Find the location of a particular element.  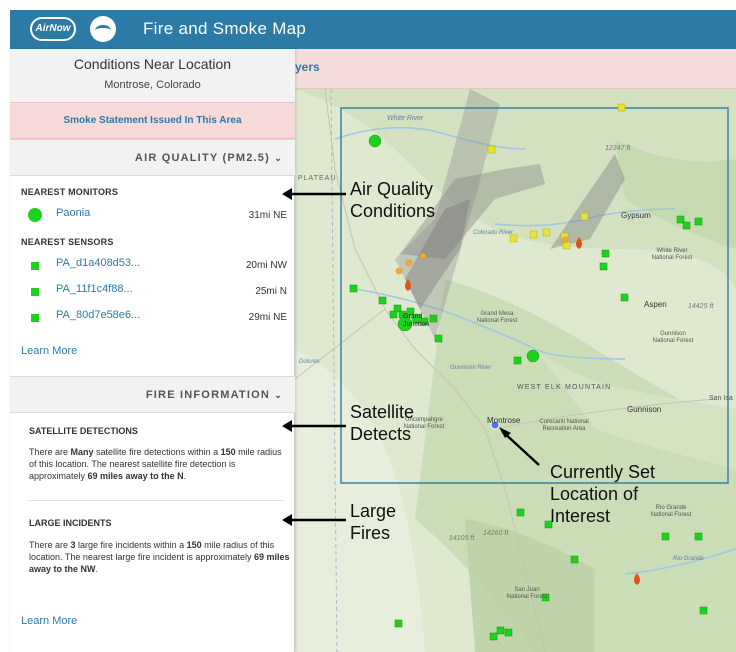

divider is located at coordinates (156, 500).